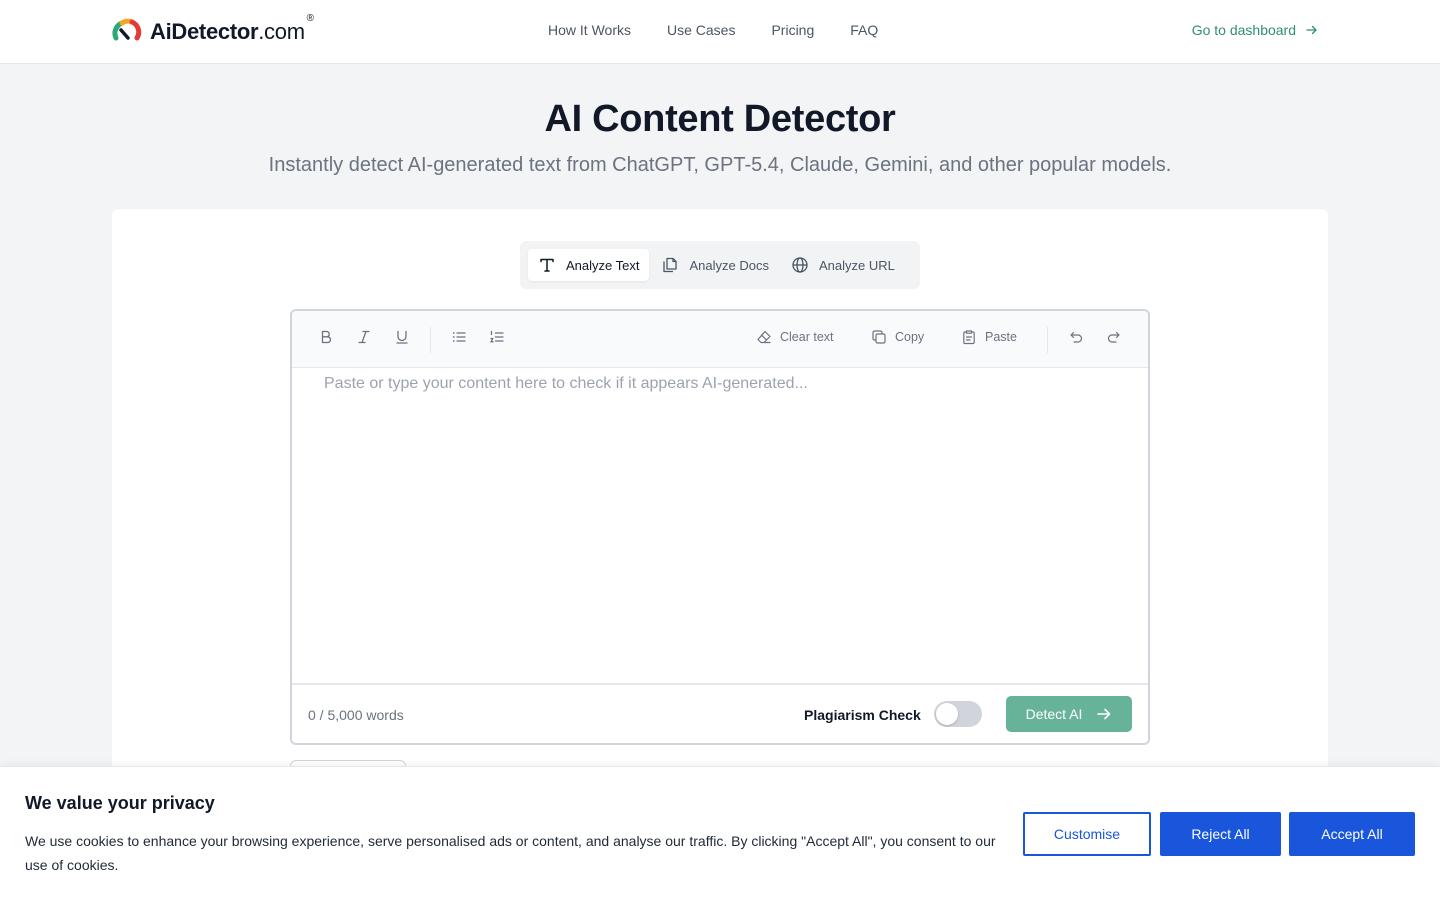 The width and height of the screenshot is (1440, 900). What do you see at coordinates (547, 265) in the screenshot?
I see `text-icon` at bounding box center [547, 265].